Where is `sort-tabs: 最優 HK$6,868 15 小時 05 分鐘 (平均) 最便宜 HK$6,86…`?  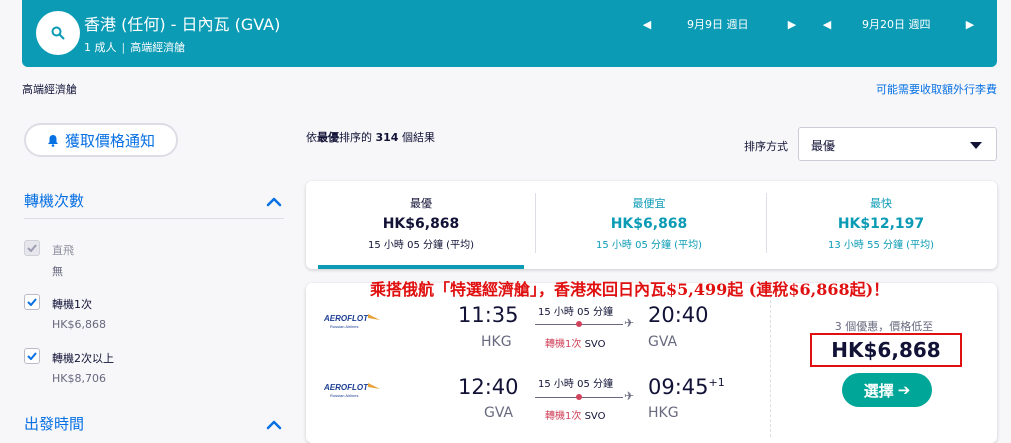
sort-tabs: 最優 HK$6,868 15 小時 05 分鐘 (平均) 最便宜 HK$6,86… is located at coordinates (651, 225).